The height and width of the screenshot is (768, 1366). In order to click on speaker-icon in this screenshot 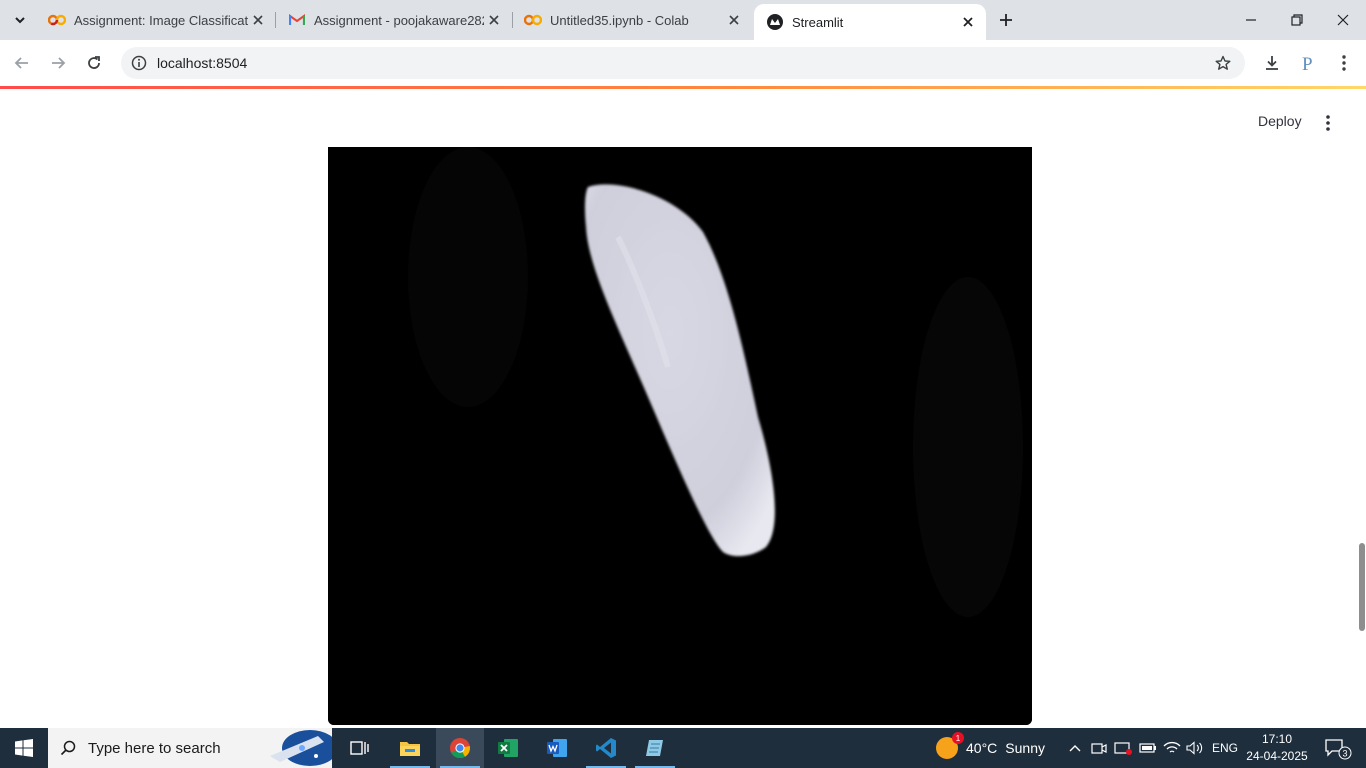, I will do `click(1194, 748)`.